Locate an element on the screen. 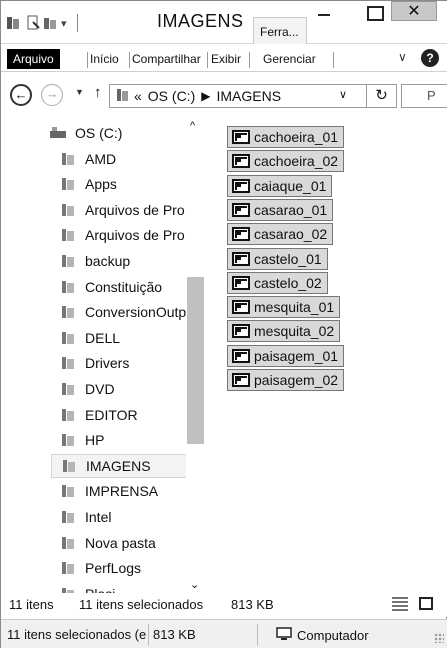 The image size is (447, 648). file-item: castelo_02 is located at coordinates (277, 282).